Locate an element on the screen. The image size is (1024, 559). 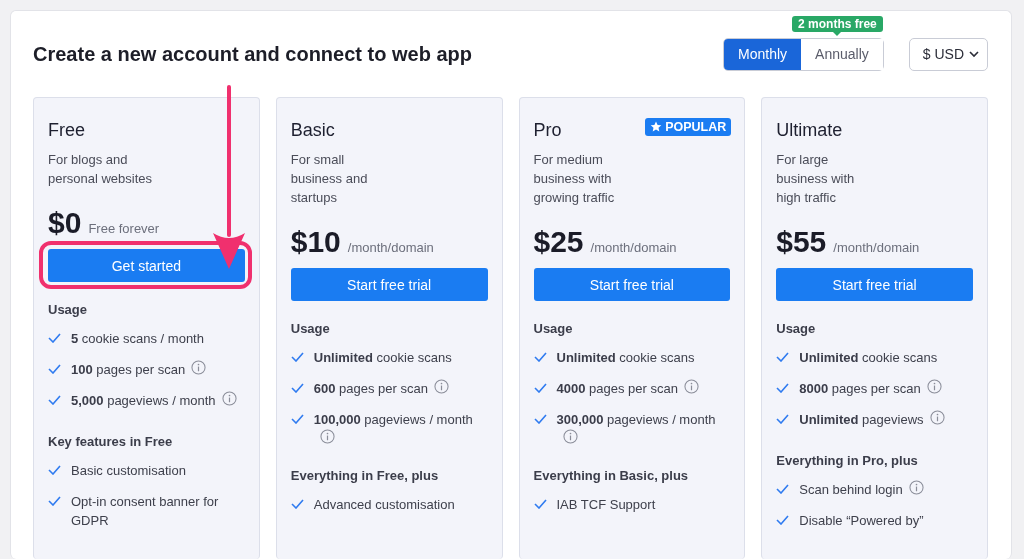
popular-badge: POPULAR is located at coordinates (688, 127).